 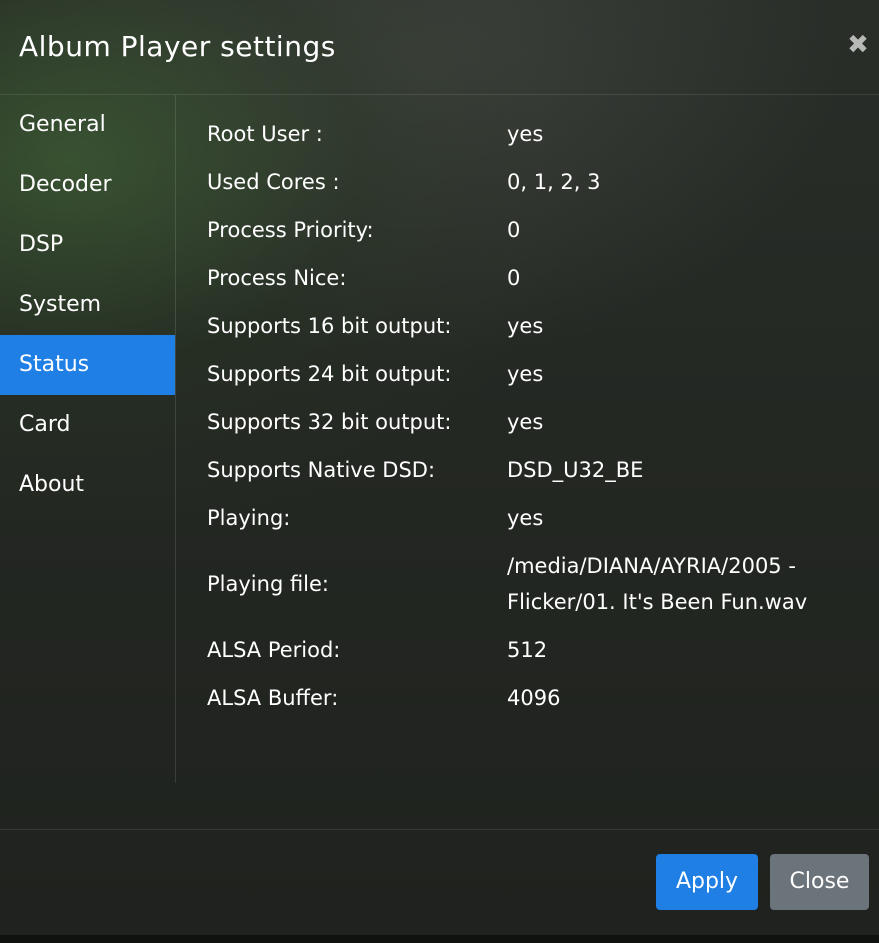 What do you see at coordinates (554, 182) in the screenshot?
I see `status-value-used-cores: 0, 1, 2, 3` at bounding box center [554, 182].